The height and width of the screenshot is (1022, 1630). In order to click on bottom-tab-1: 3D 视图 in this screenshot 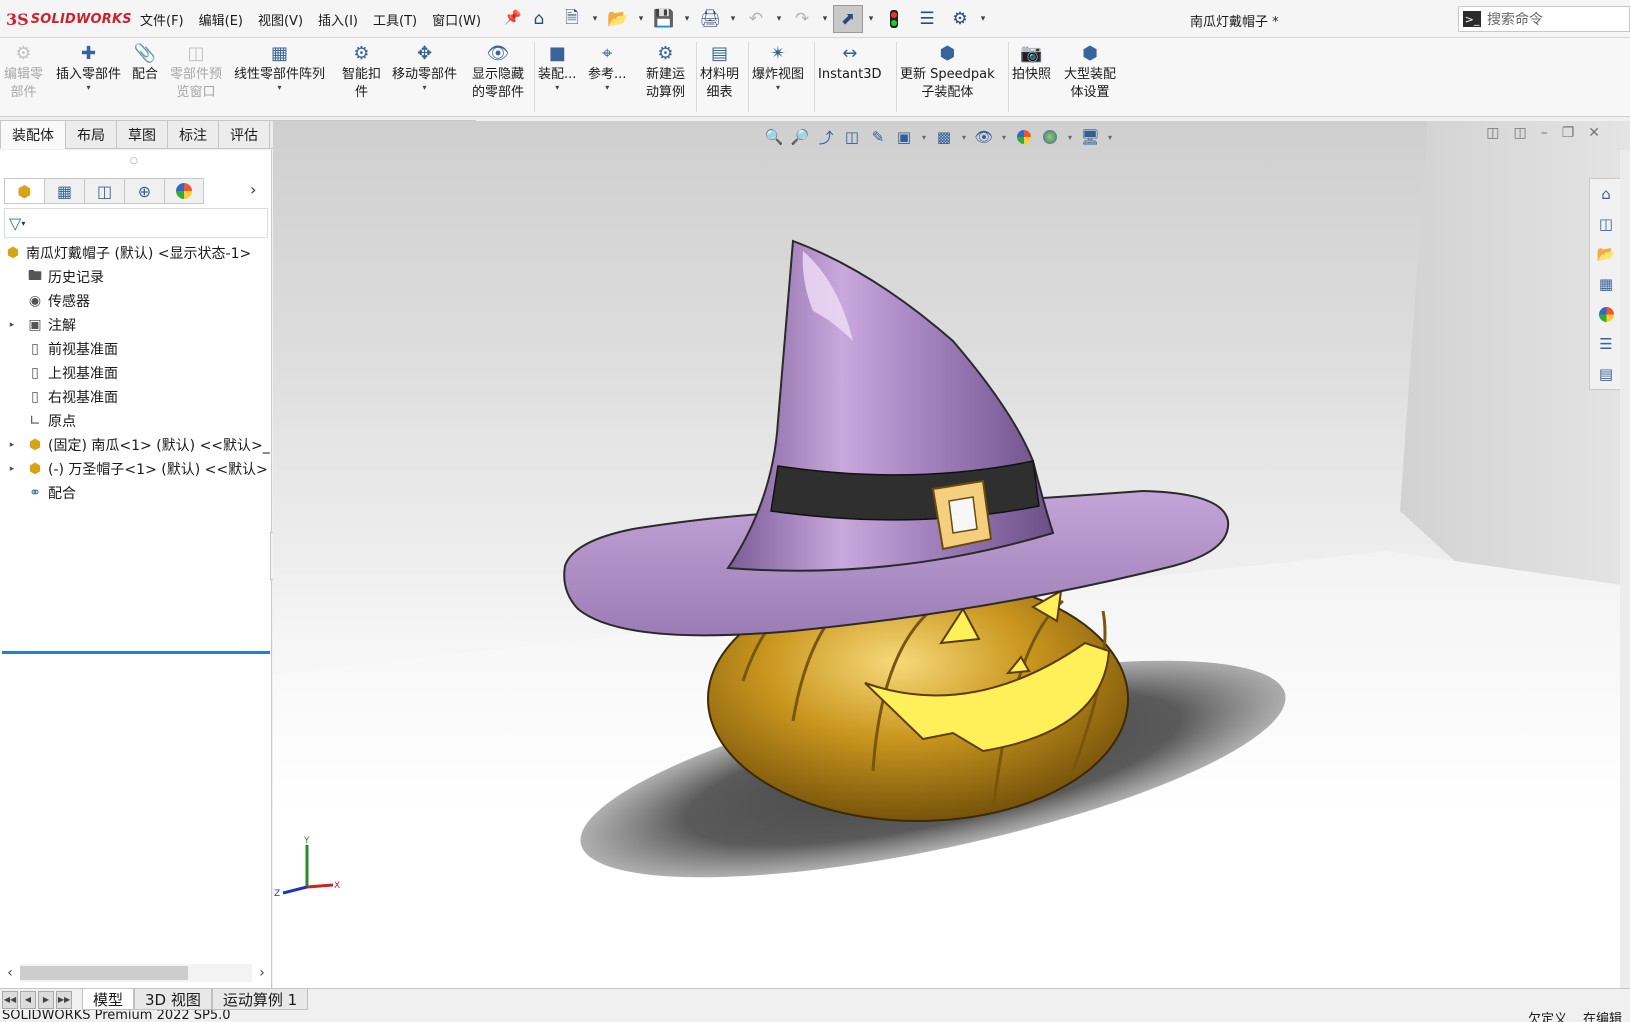, I will do `click(173, 999)`.